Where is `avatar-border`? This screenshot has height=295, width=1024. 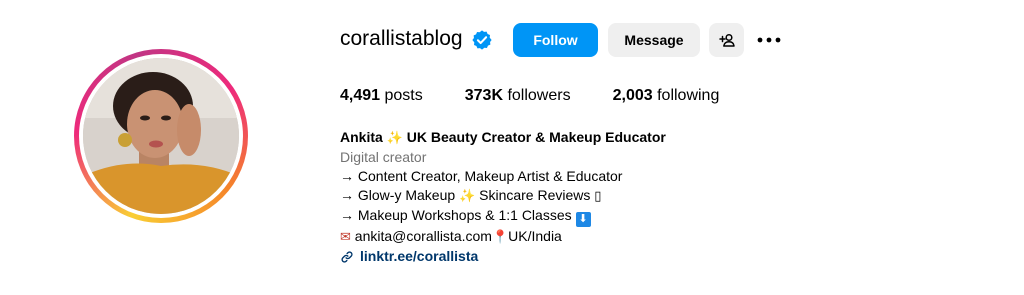
avatar-border is located at coordinates (161, 136).